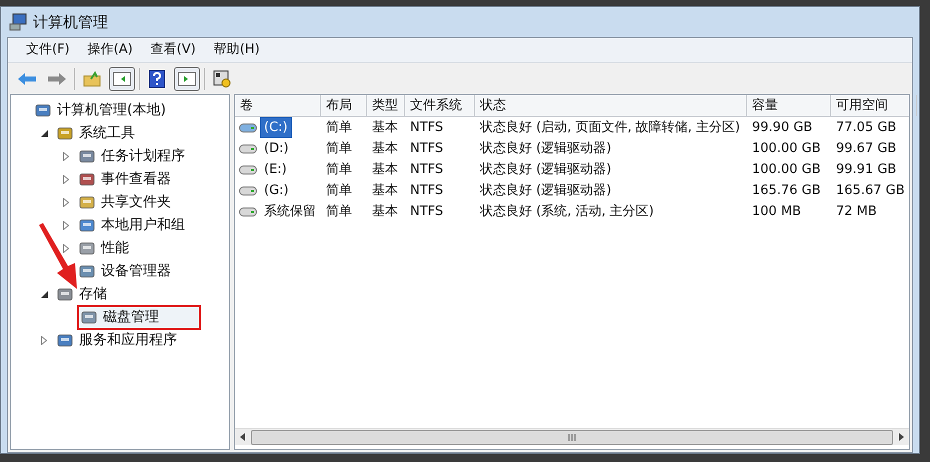 Image resolution: width=930 pixels, height=462 pixels. What do you see at coordinates (276, 127) in the screenshot?
I see `volume-cell: (C:)` at bounding box center [276, 127].